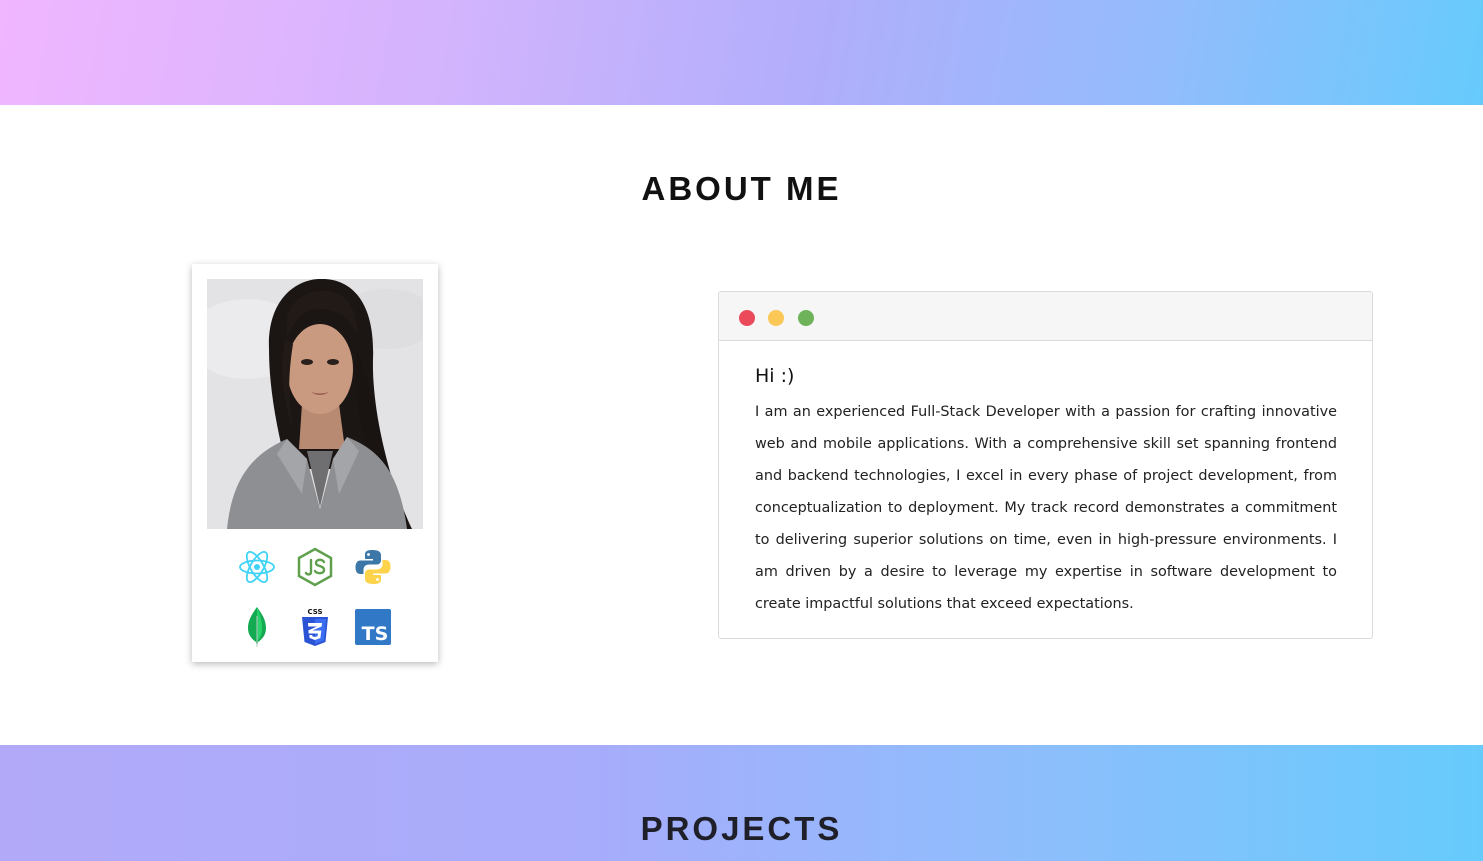  I want to click on header-gradient-band, so click(741, 52).